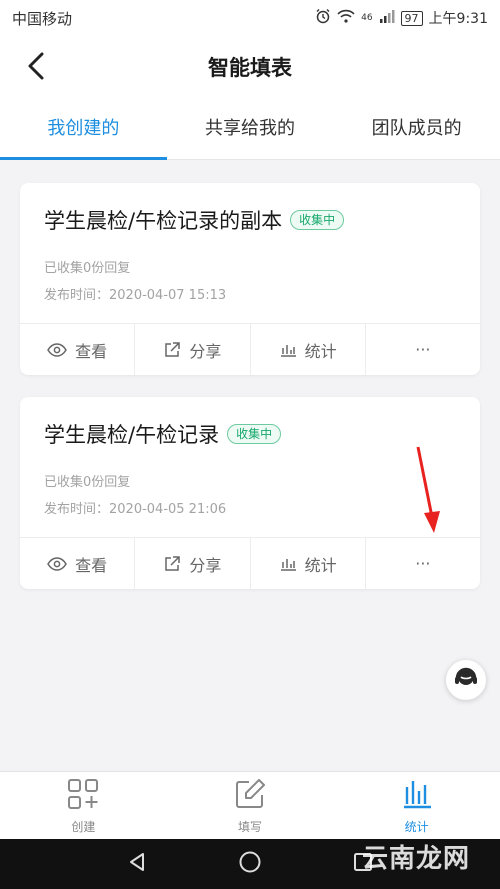 The image size is (500, 889). Describe the element at coordinates (387, 18) in the screenshot. I see `signal-icon` at that location.